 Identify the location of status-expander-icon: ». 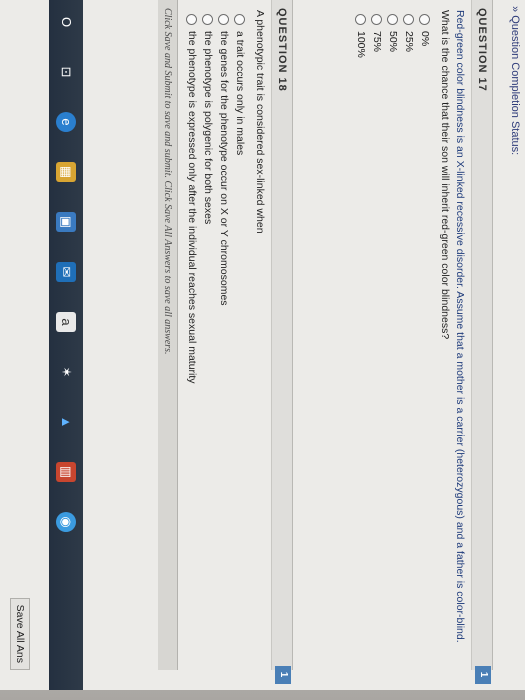
(515, 10).